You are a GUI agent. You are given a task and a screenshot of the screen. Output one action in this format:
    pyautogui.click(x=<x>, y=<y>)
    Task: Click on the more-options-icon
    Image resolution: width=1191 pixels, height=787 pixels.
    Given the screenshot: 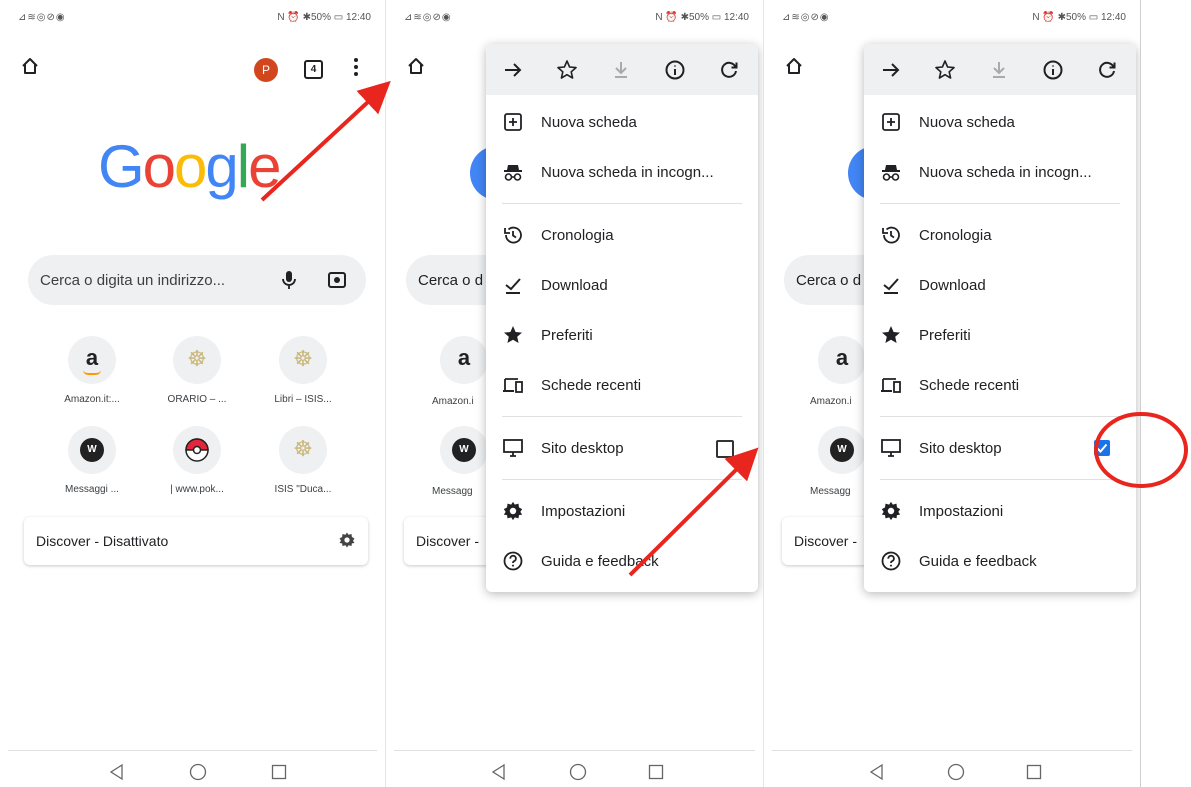 What is the action you would take?
    pyautogui.click(x=356, y=67)
    